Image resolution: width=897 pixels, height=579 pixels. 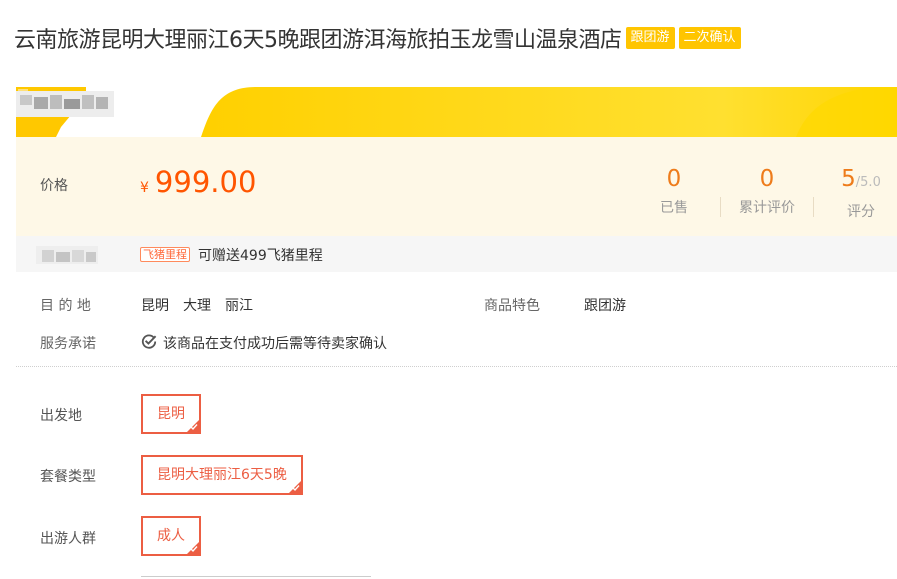 What do you see at coordinates (848, 179) in the screenshot?
I see `rating-score: 5` at bounding box center [848, 179].